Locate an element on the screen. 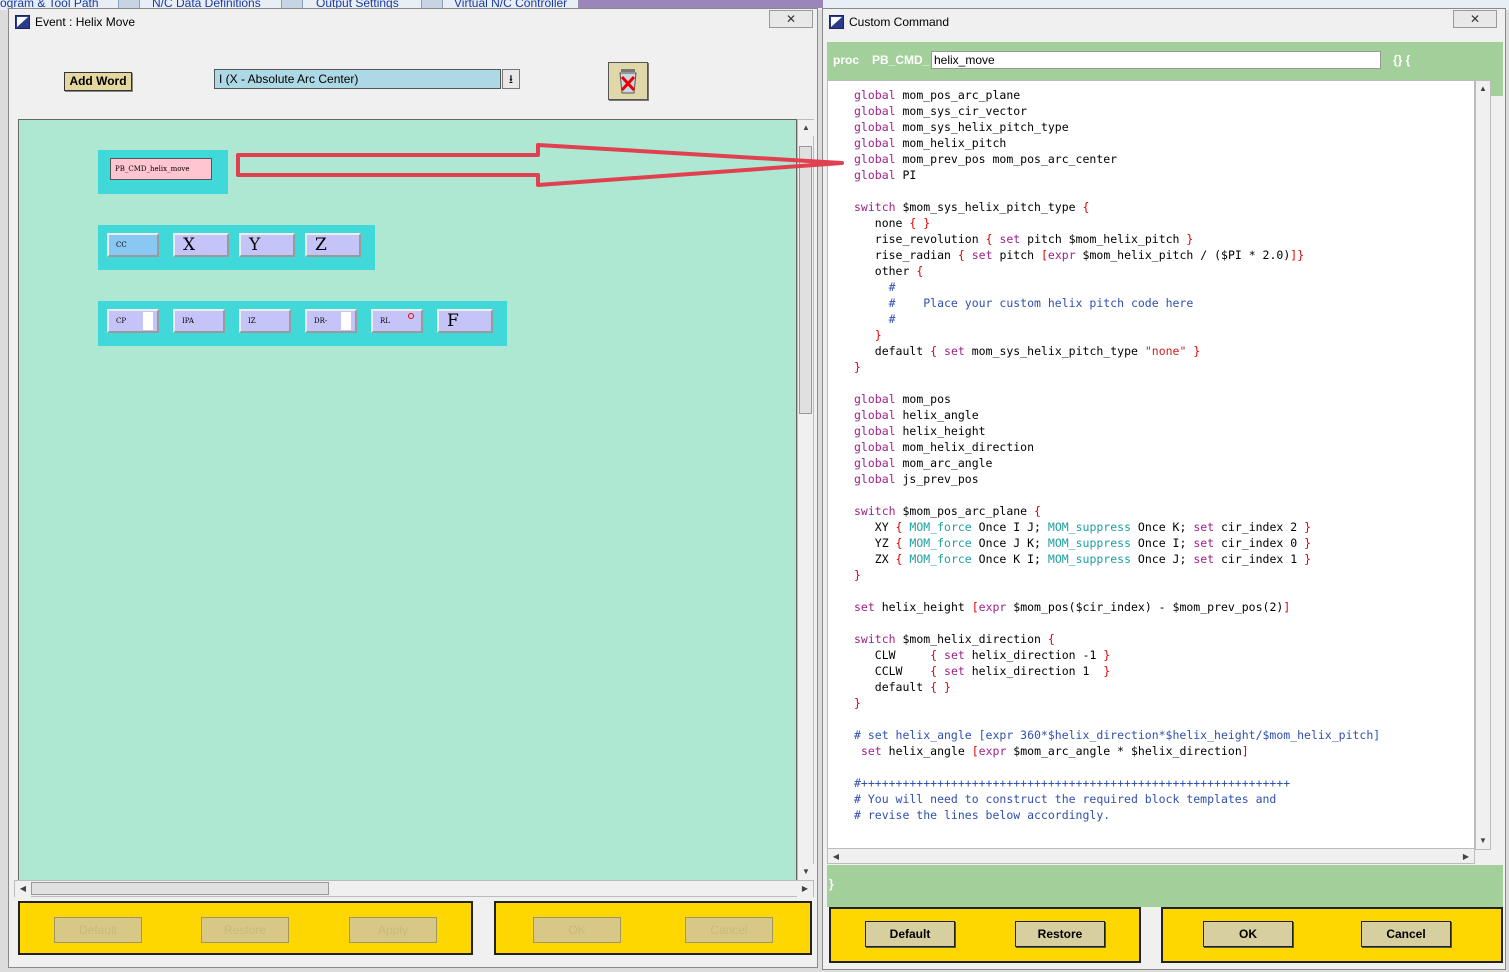 This screenshot has width=1509, height=972. word-ipa: IPA is located at coordinates (199, 321).